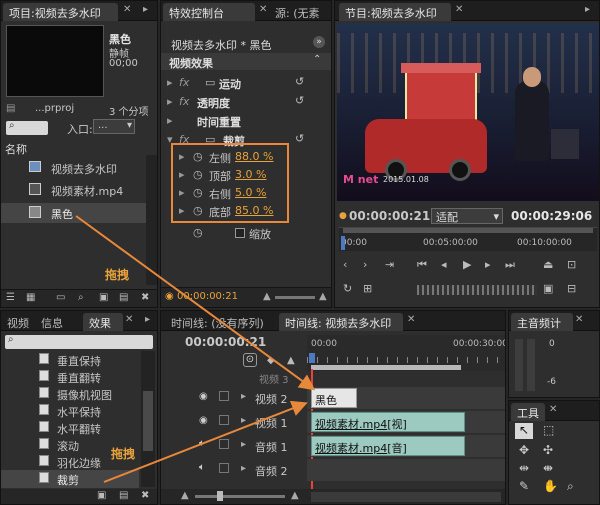 This screenshot has width=600, height=505. Describe the element at coordinates (323, 296) in the screenshot. I see `zoom-in-icon: ▲` at that location.